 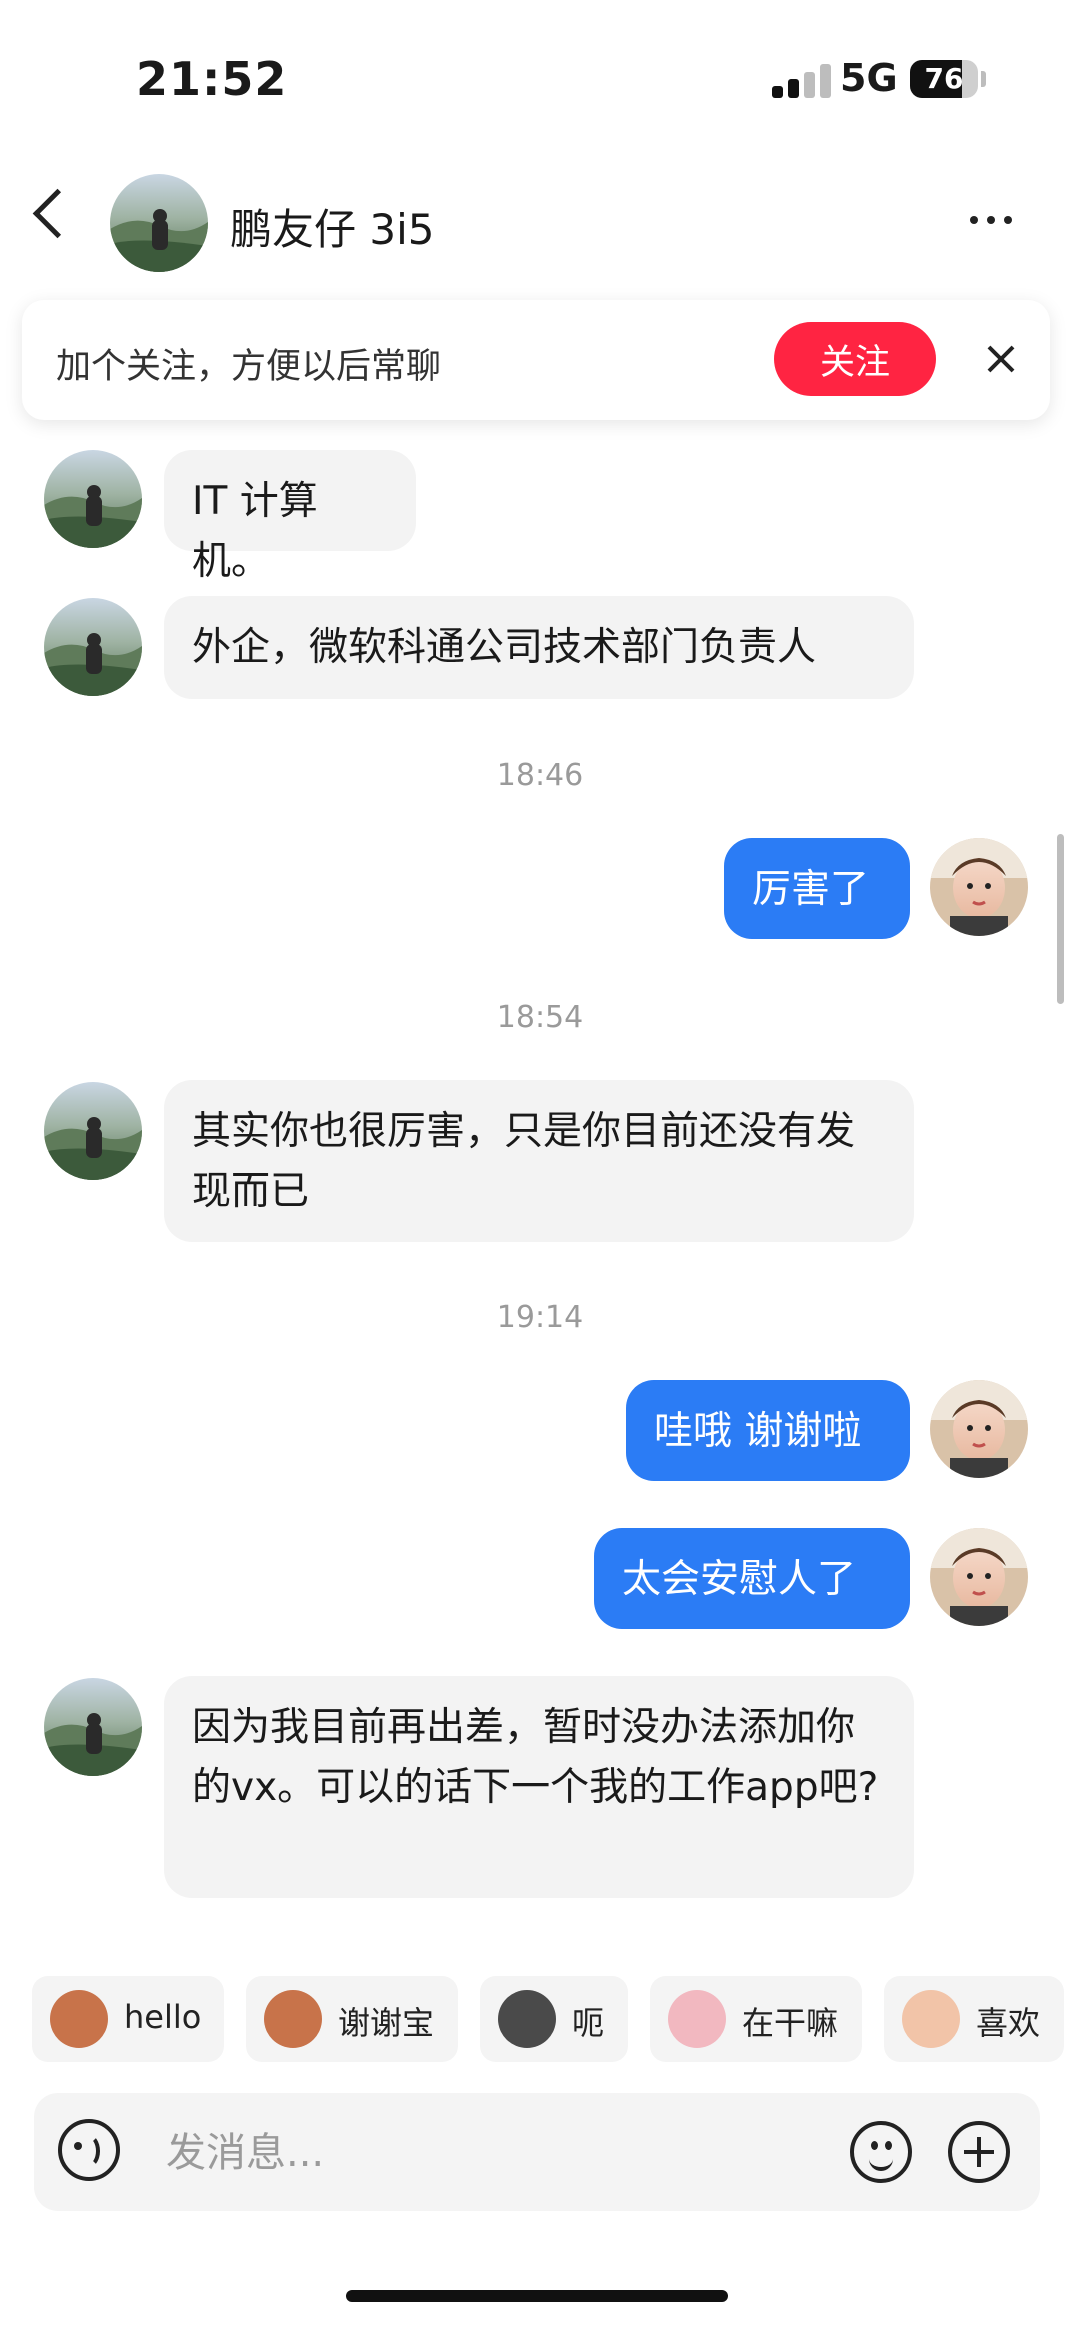 I want to click on scrollbar, so click(x=1060, y=919).